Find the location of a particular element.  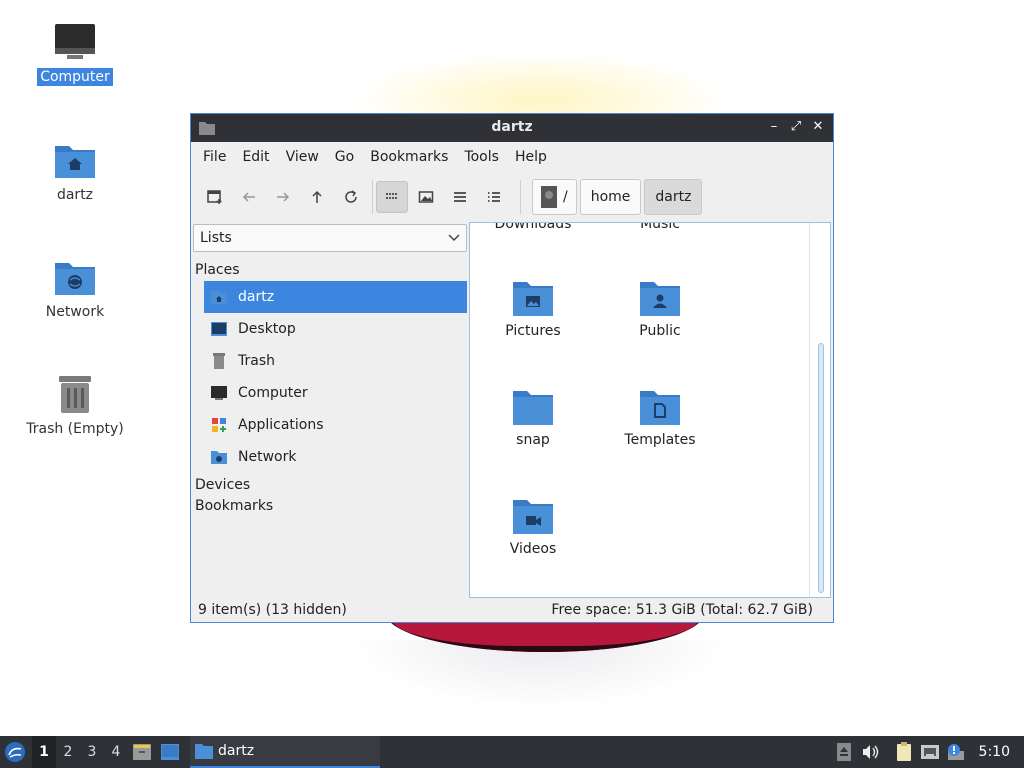

launcher-file-manager is located at coordinates (142, 752).